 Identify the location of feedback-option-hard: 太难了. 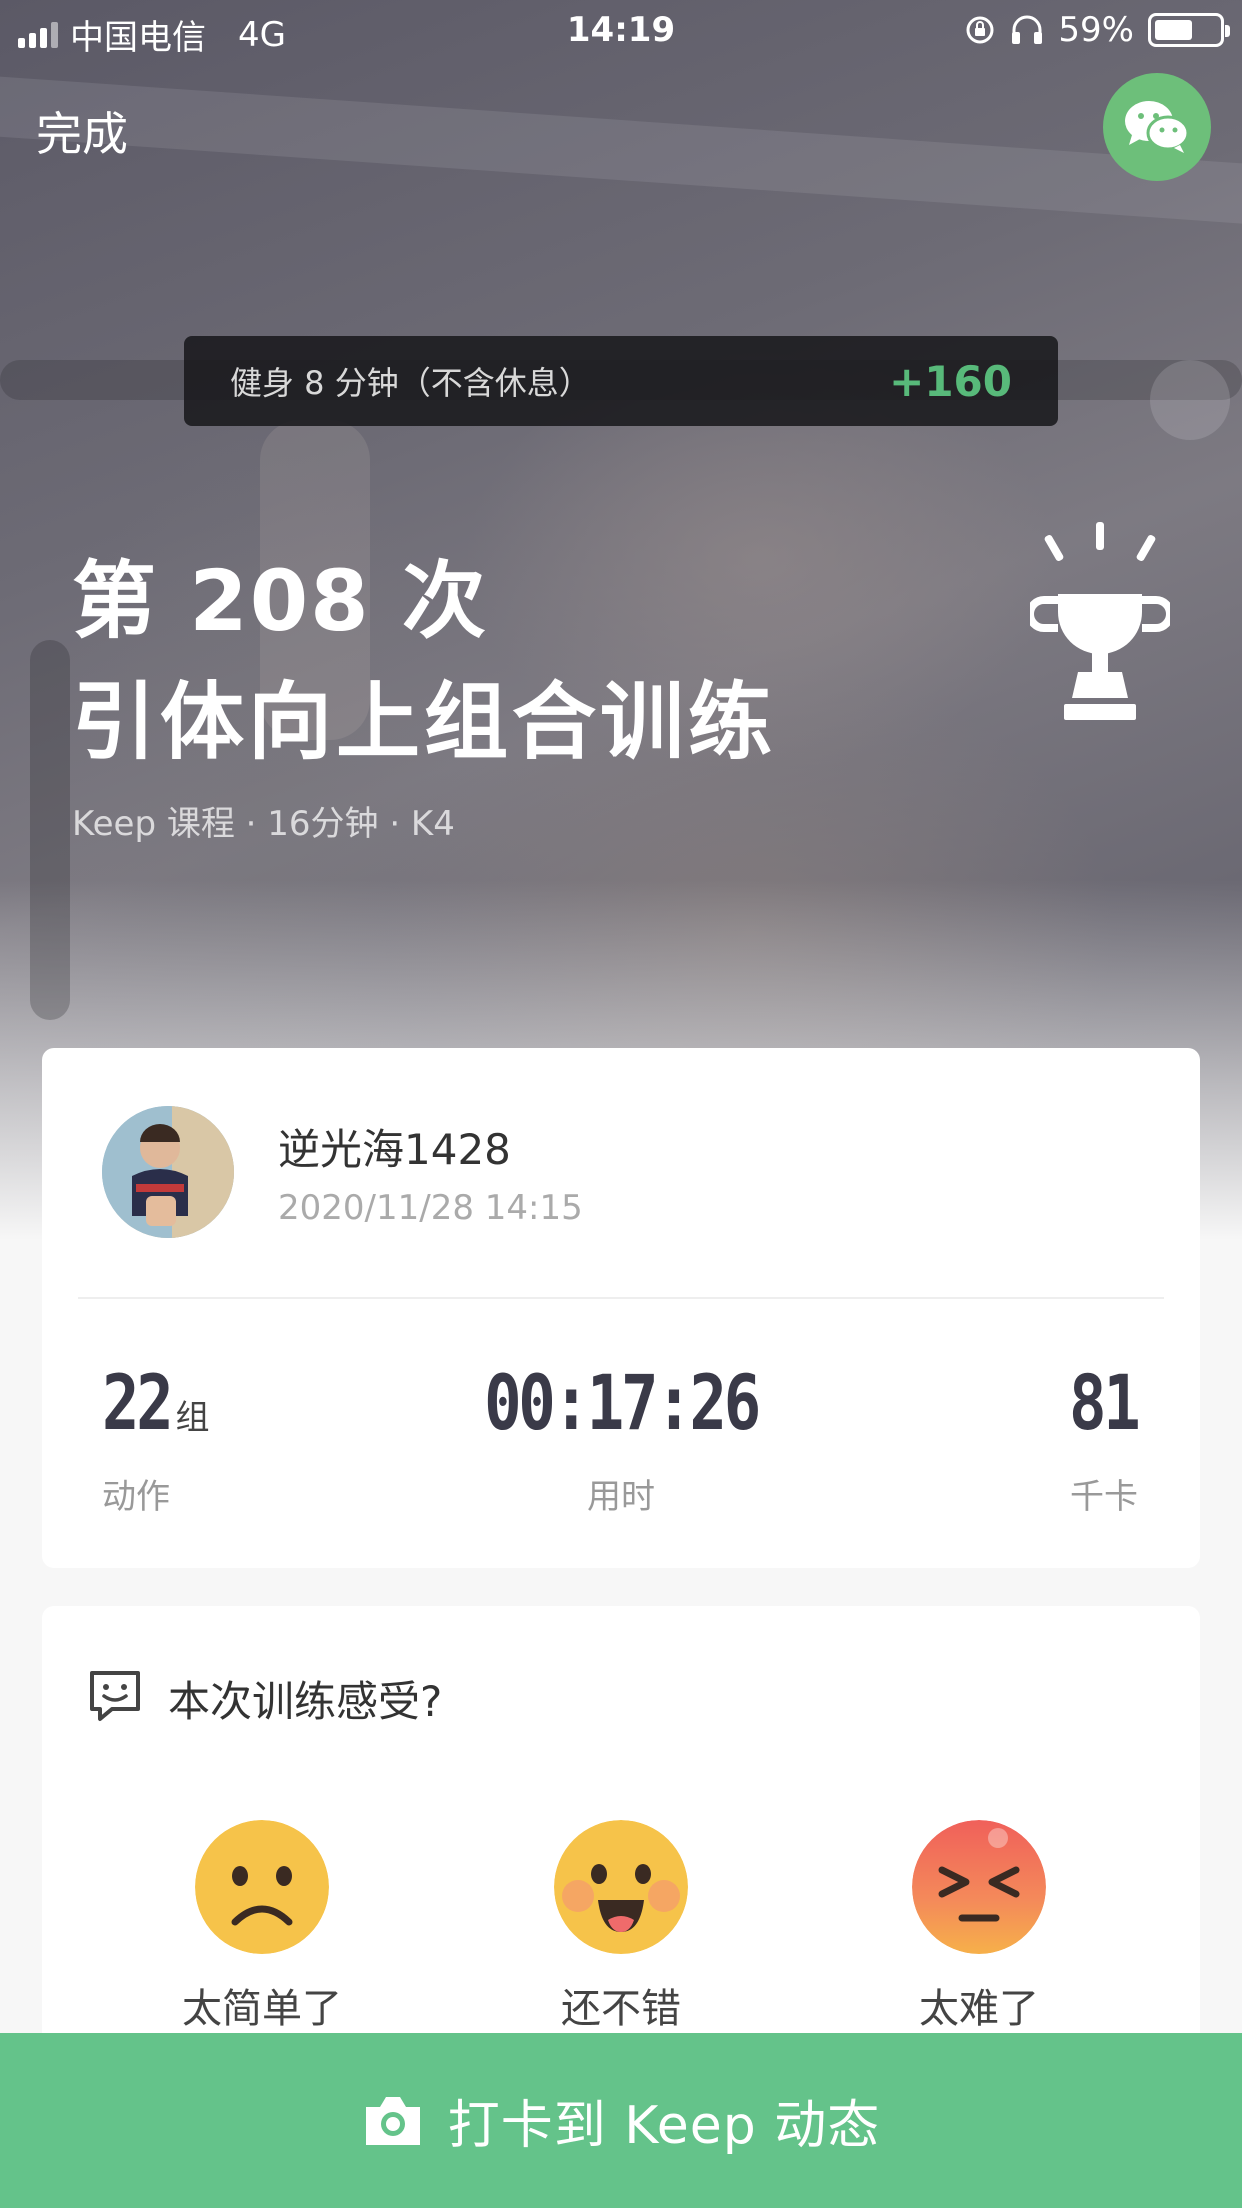
(979, 1927).